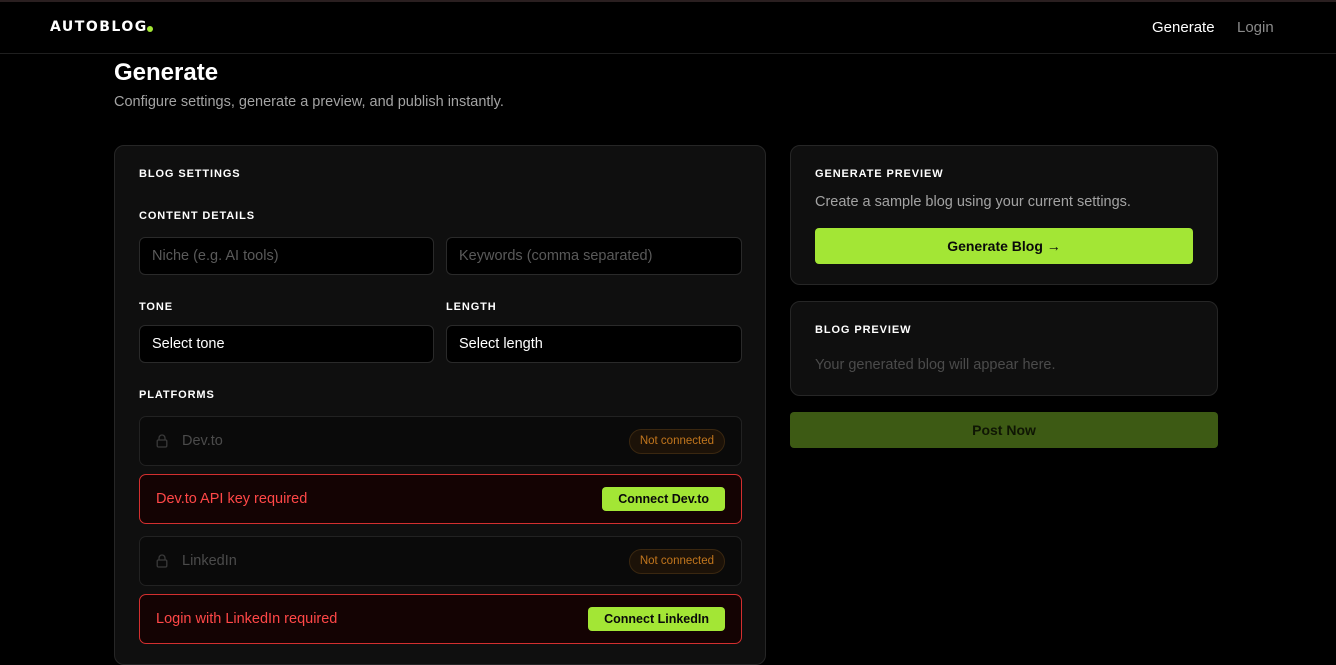 This screenshot has height=665, width=1336. Describe the element at coordinates (879, 174) in the screenshot. I see `generate-preview-heading: GENERATE PREVIEW` at that location.